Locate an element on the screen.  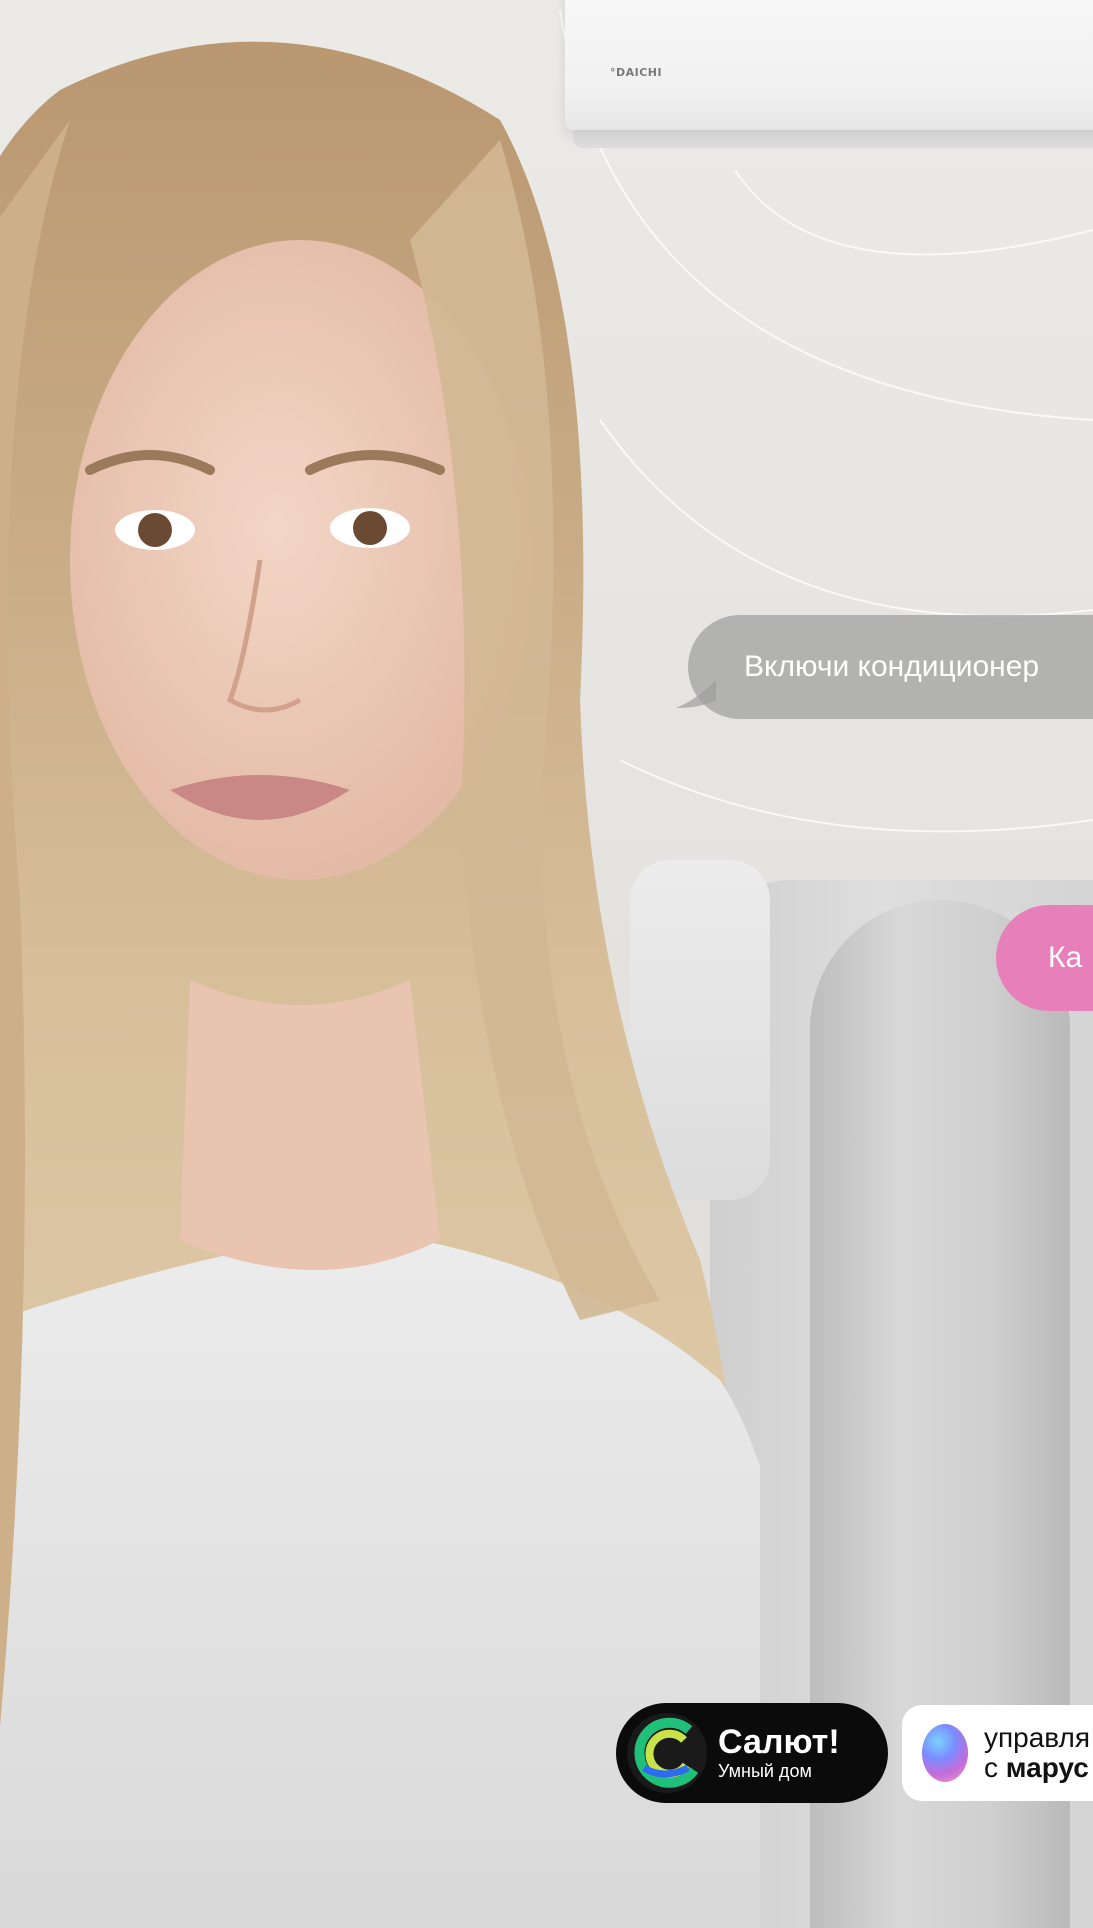
marusia-line-2: с марус is located at coordinates (1037, 1768).